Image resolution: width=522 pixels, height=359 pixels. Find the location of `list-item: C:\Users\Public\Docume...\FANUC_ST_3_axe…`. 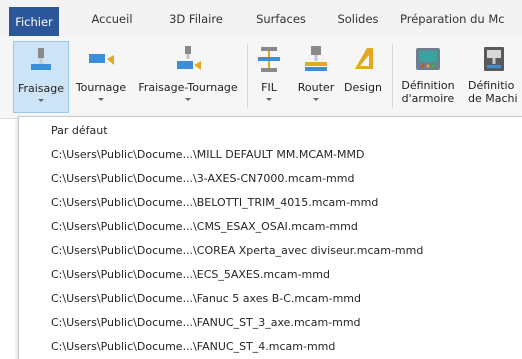

list-item: C:\Users\Public\Docume...\FANUC_ST_3_axe… is located at coordinates (270, 323).